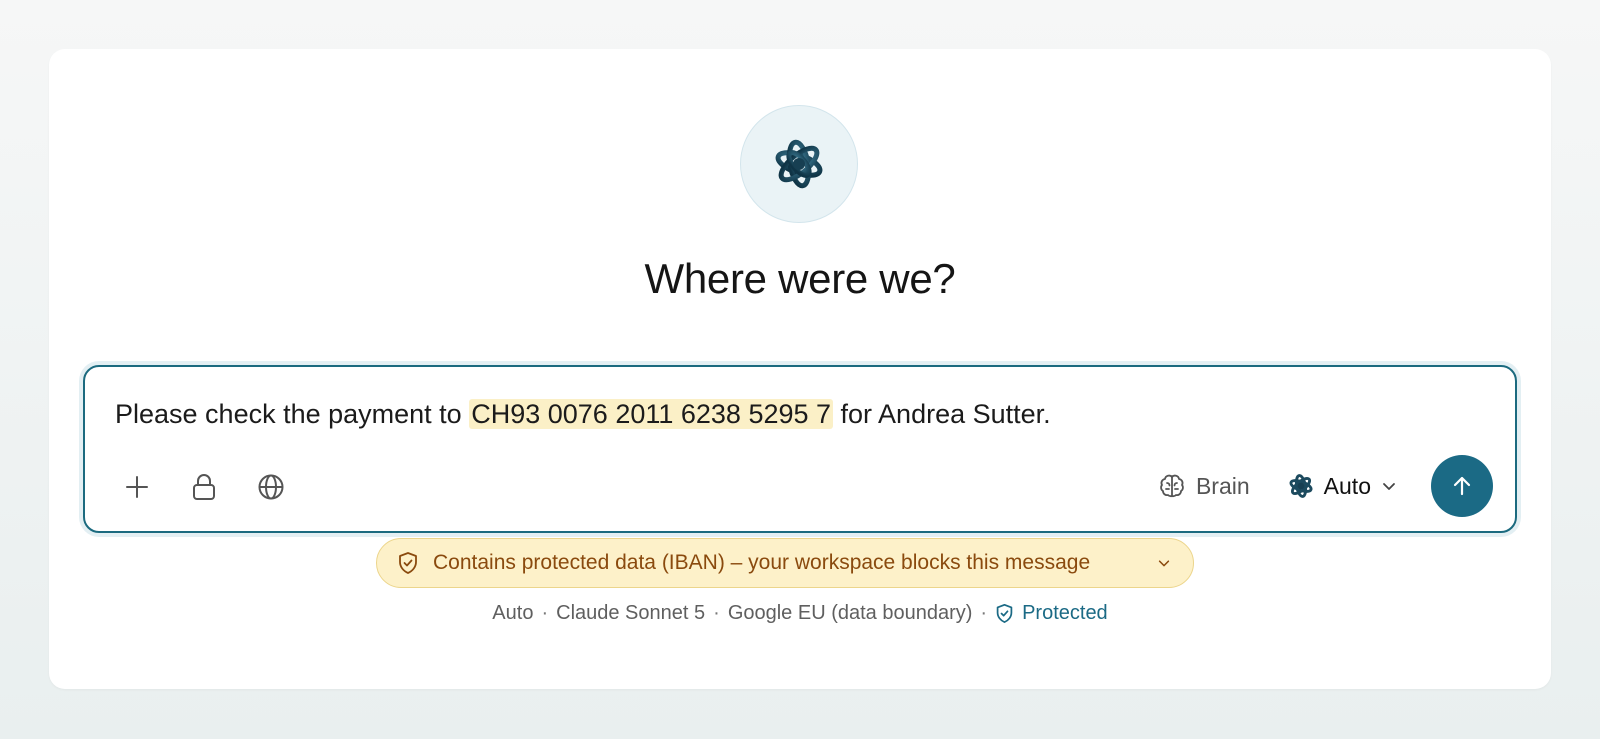 The height and width of the screenshot is (739, 1600). Describe the element at coordinates (942, 414) in the screenshot. I see `message-text-after: for Andrea Sutter.` at that location.